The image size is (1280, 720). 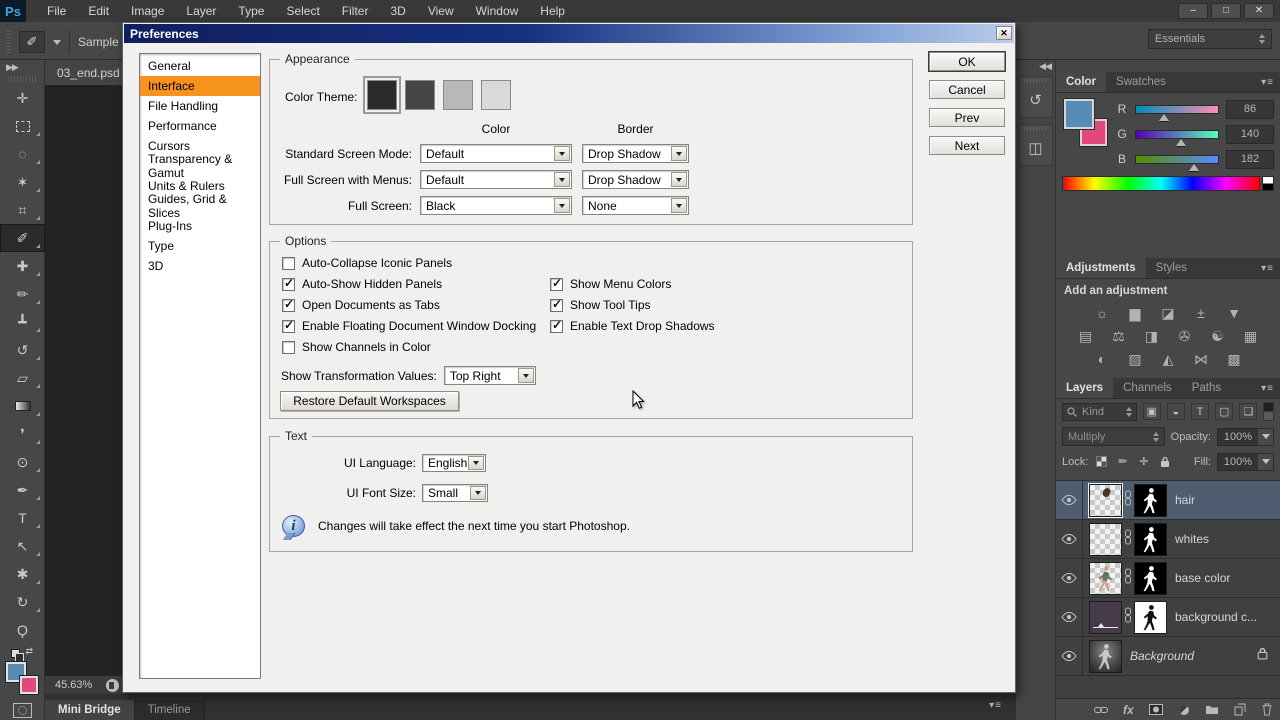 I want to click on selective-color-icon: ▩, so click(x=1234, y=359).